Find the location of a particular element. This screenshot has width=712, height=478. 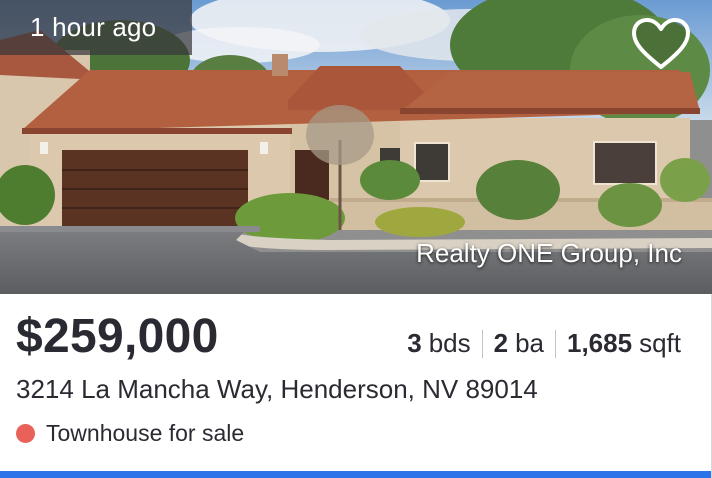

sqft-unit: sqft is located at coordinates (660, 343).